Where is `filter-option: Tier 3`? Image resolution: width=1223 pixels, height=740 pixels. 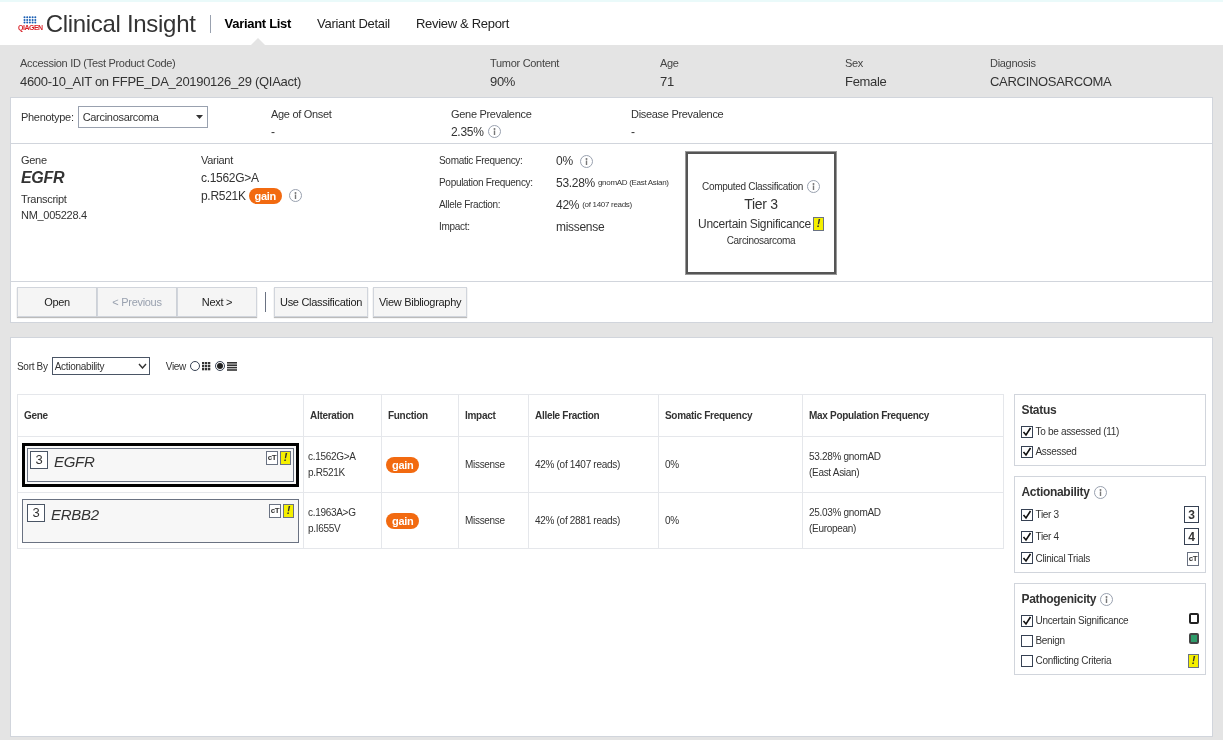
filter-option: Tier 3 is located at coordinates (1047, 514).